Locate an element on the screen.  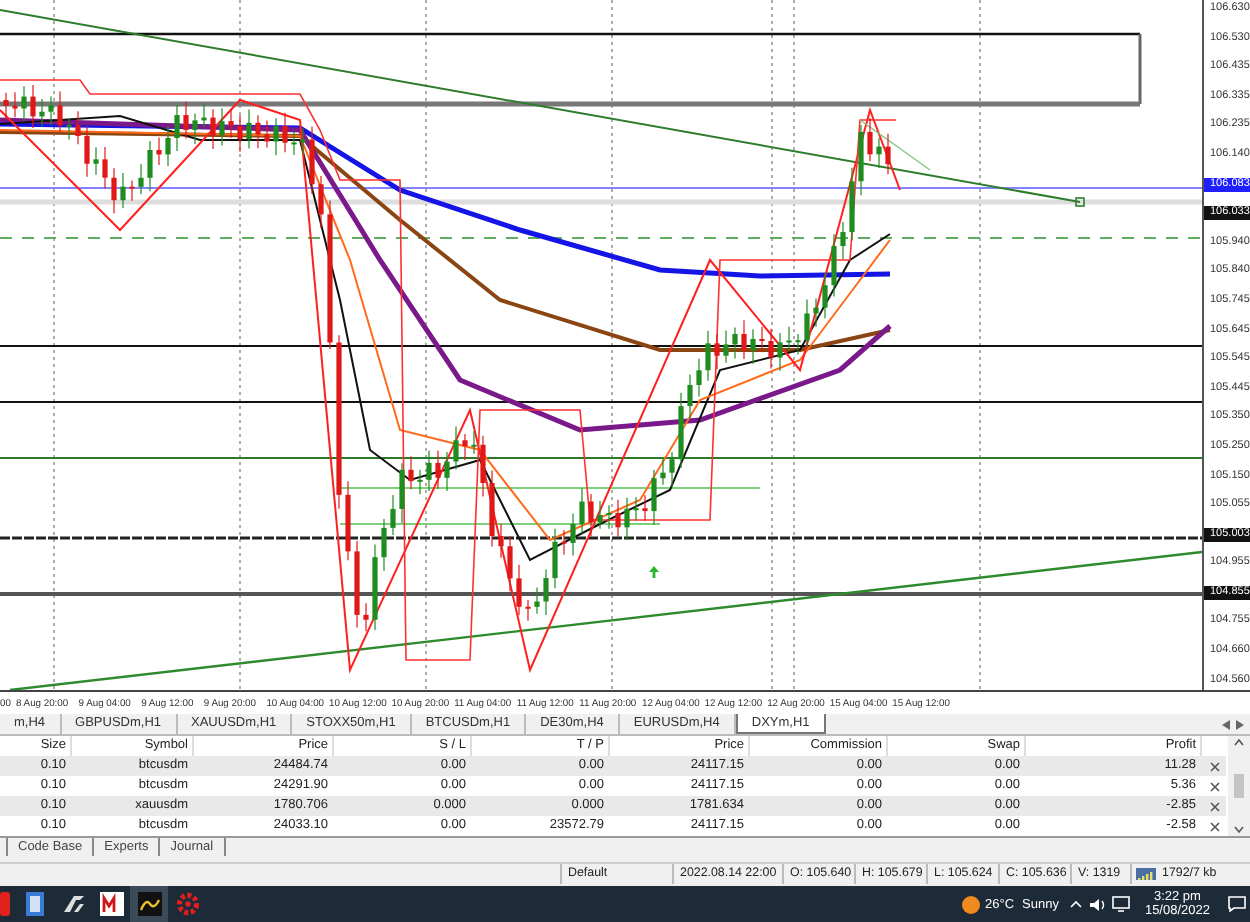
scroll-up-icon is located at coordinates (1239, 742).